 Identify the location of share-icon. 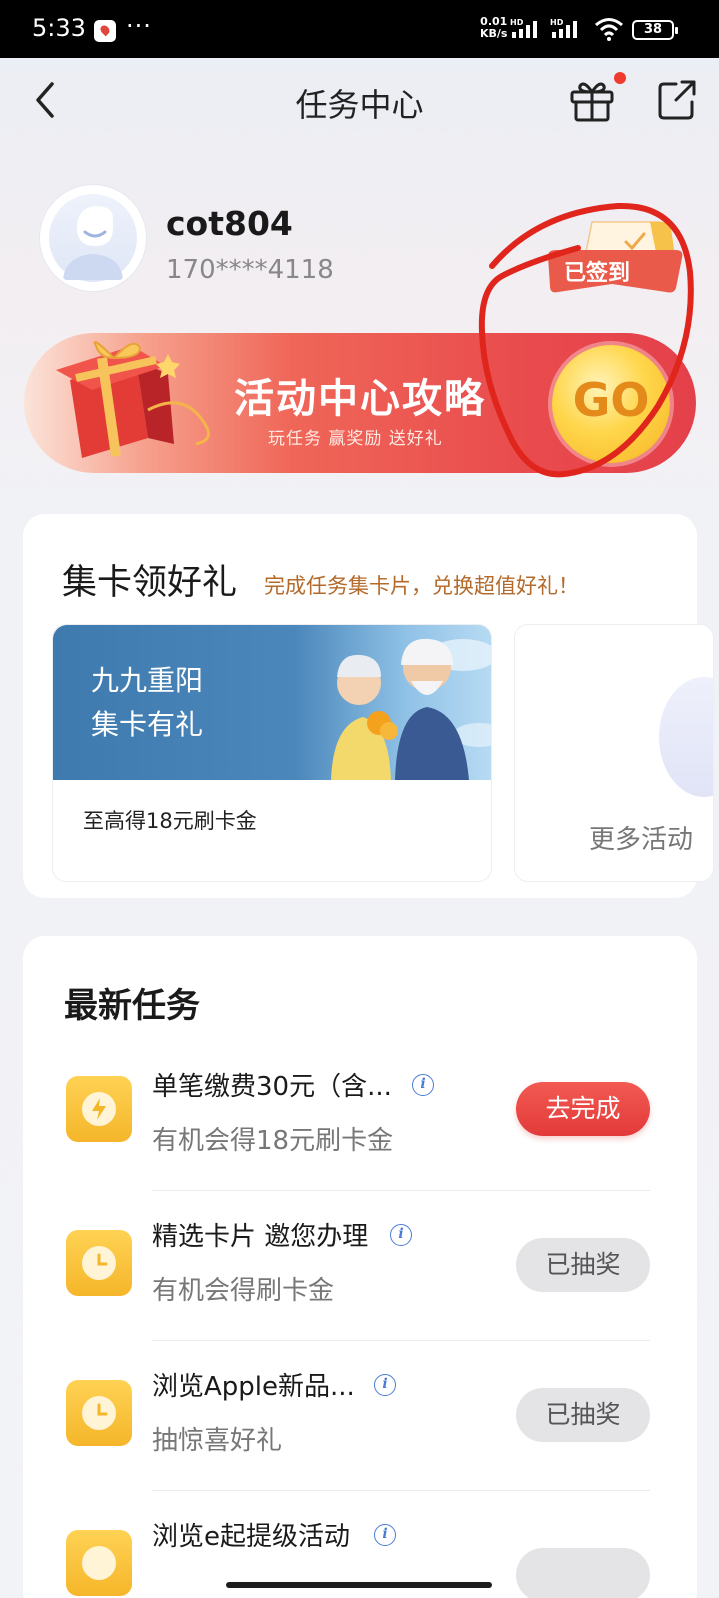
(677, 100).